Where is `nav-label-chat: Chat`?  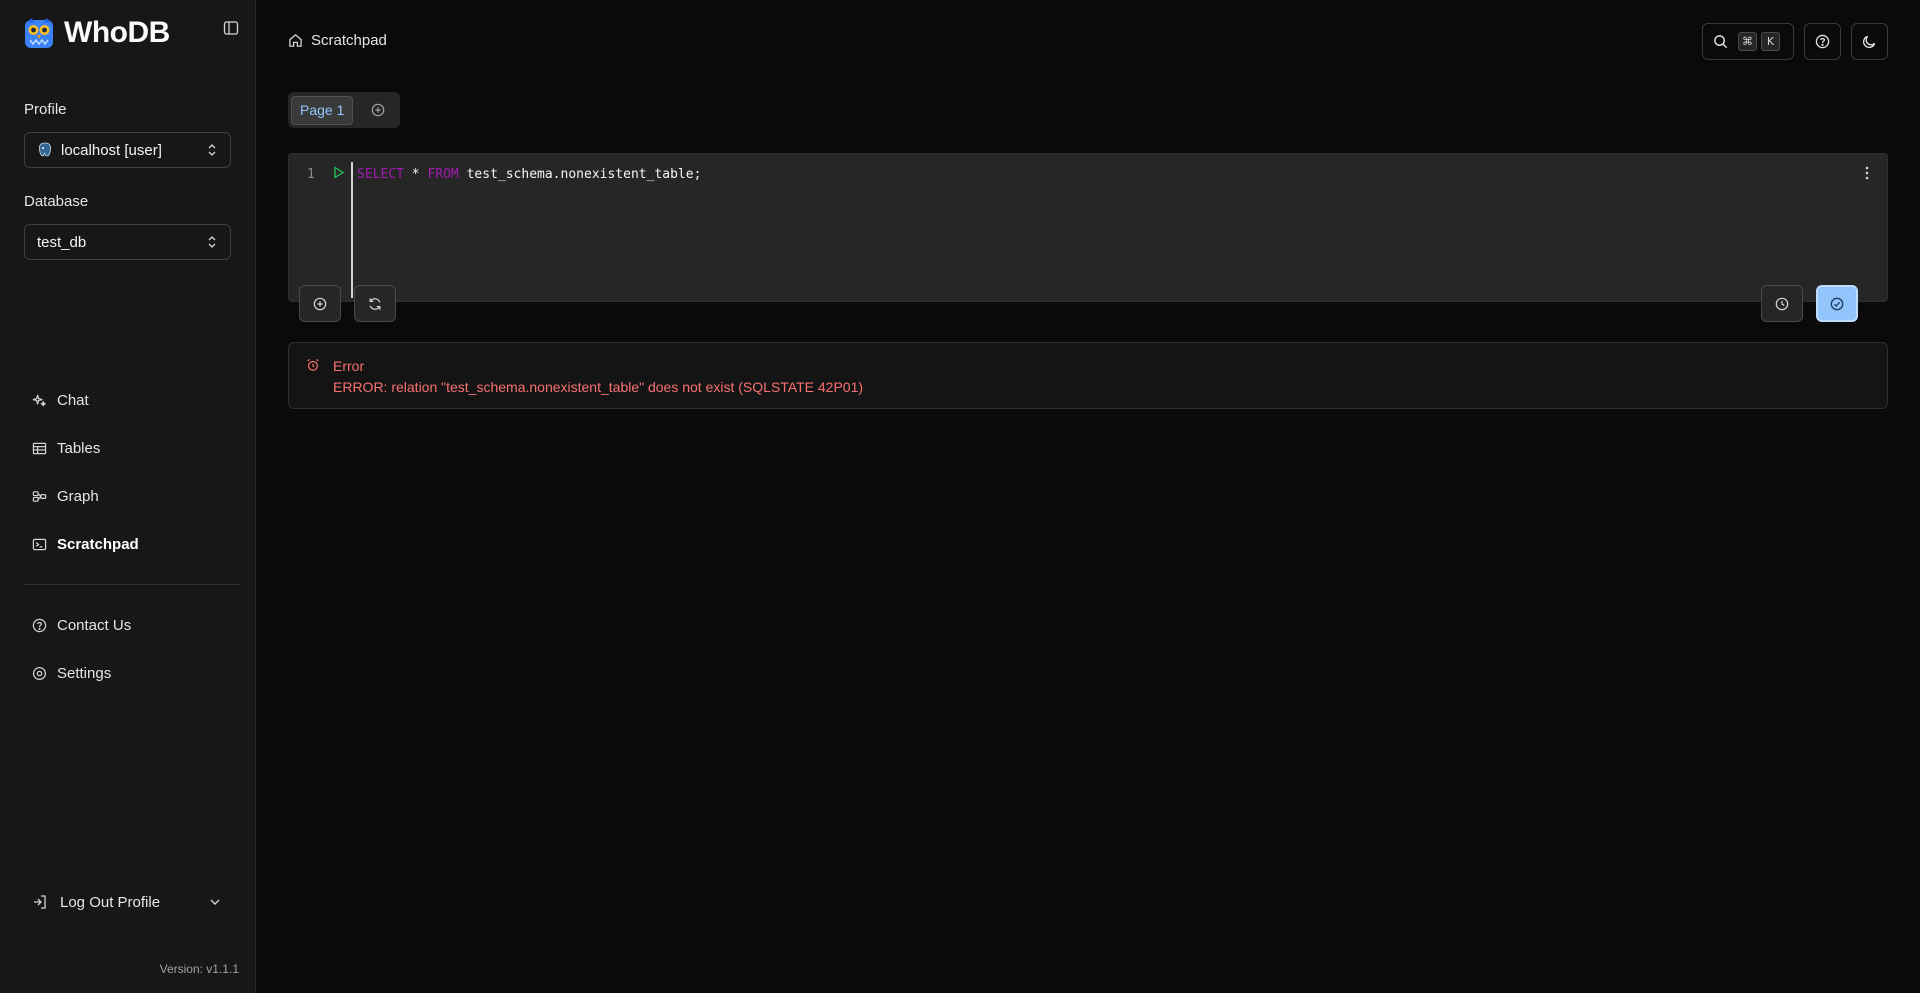
nav-label-chat: Chat is located at coordinates (73, 400).